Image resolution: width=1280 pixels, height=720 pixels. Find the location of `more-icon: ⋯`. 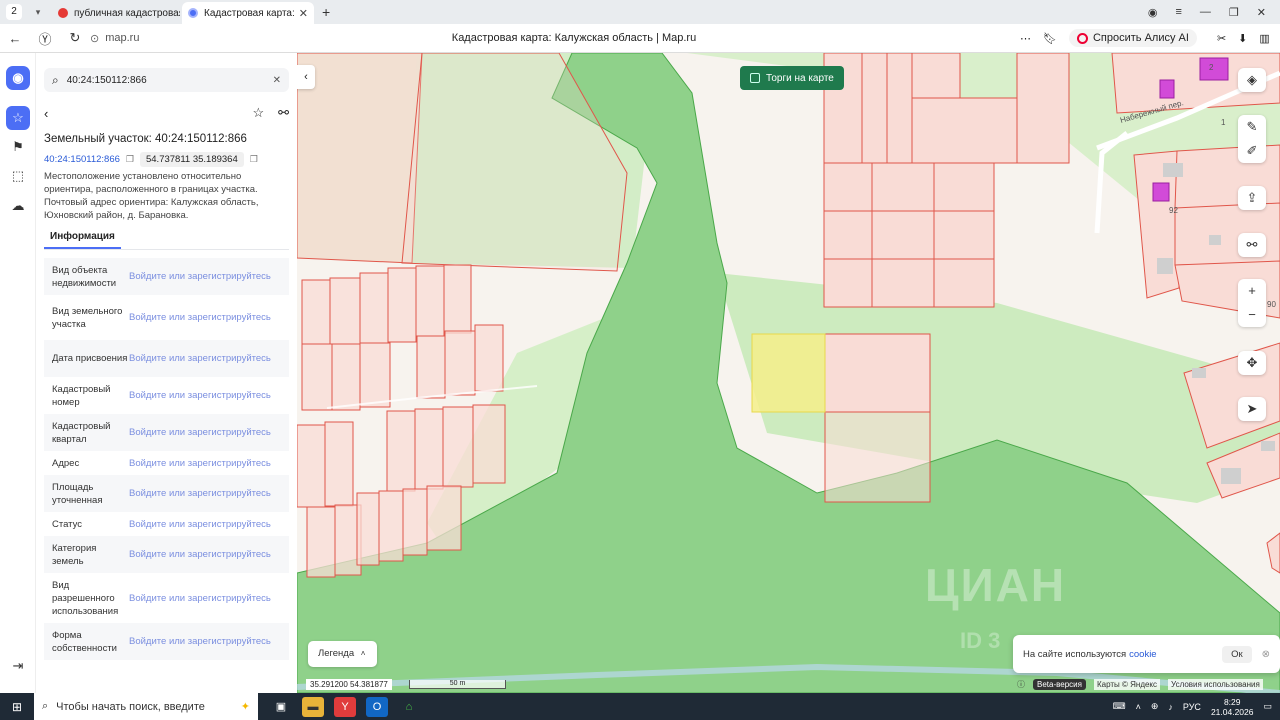

more-icon: ⋯ is located at coordinates (1025, 38).